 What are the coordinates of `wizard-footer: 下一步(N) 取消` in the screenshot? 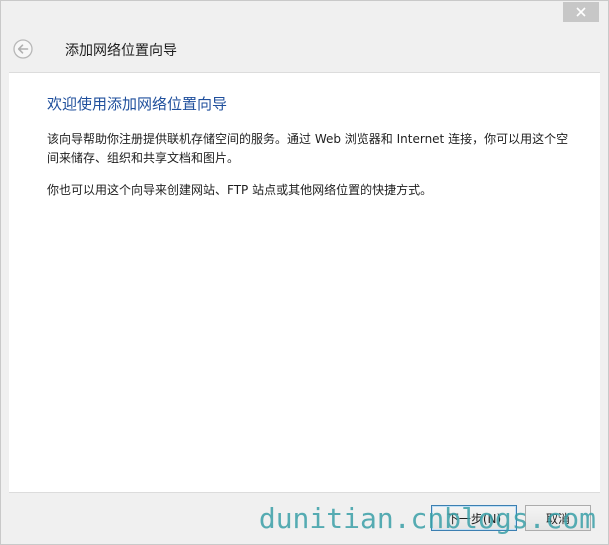 It's located at (304, 519).